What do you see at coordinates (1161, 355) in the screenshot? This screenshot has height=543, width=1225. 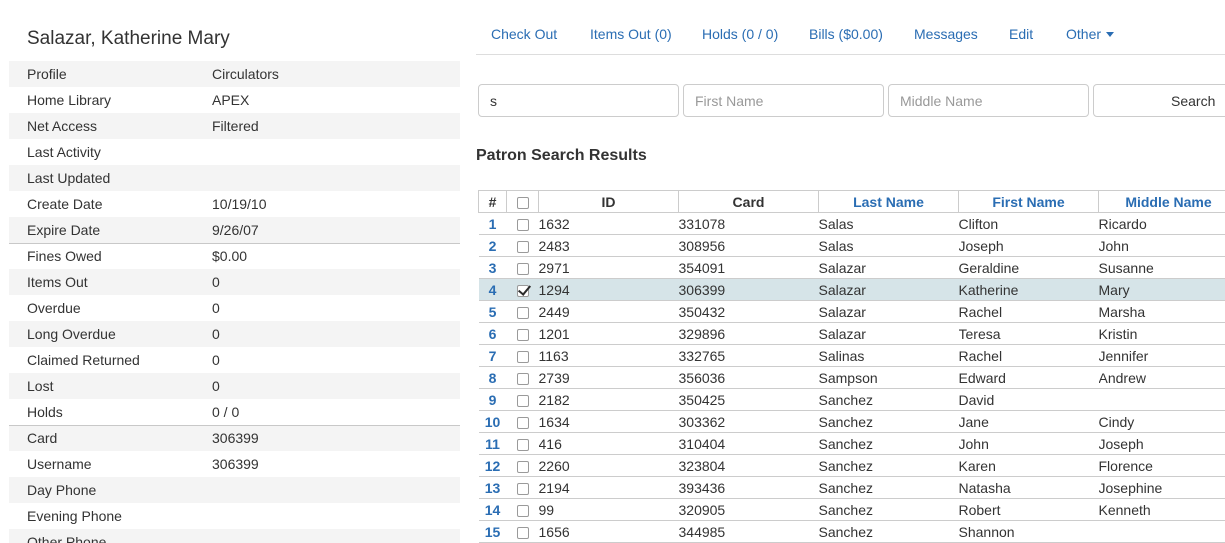 I see `cell-middle-name: Jennifer` at bounding box center [1161, 355].